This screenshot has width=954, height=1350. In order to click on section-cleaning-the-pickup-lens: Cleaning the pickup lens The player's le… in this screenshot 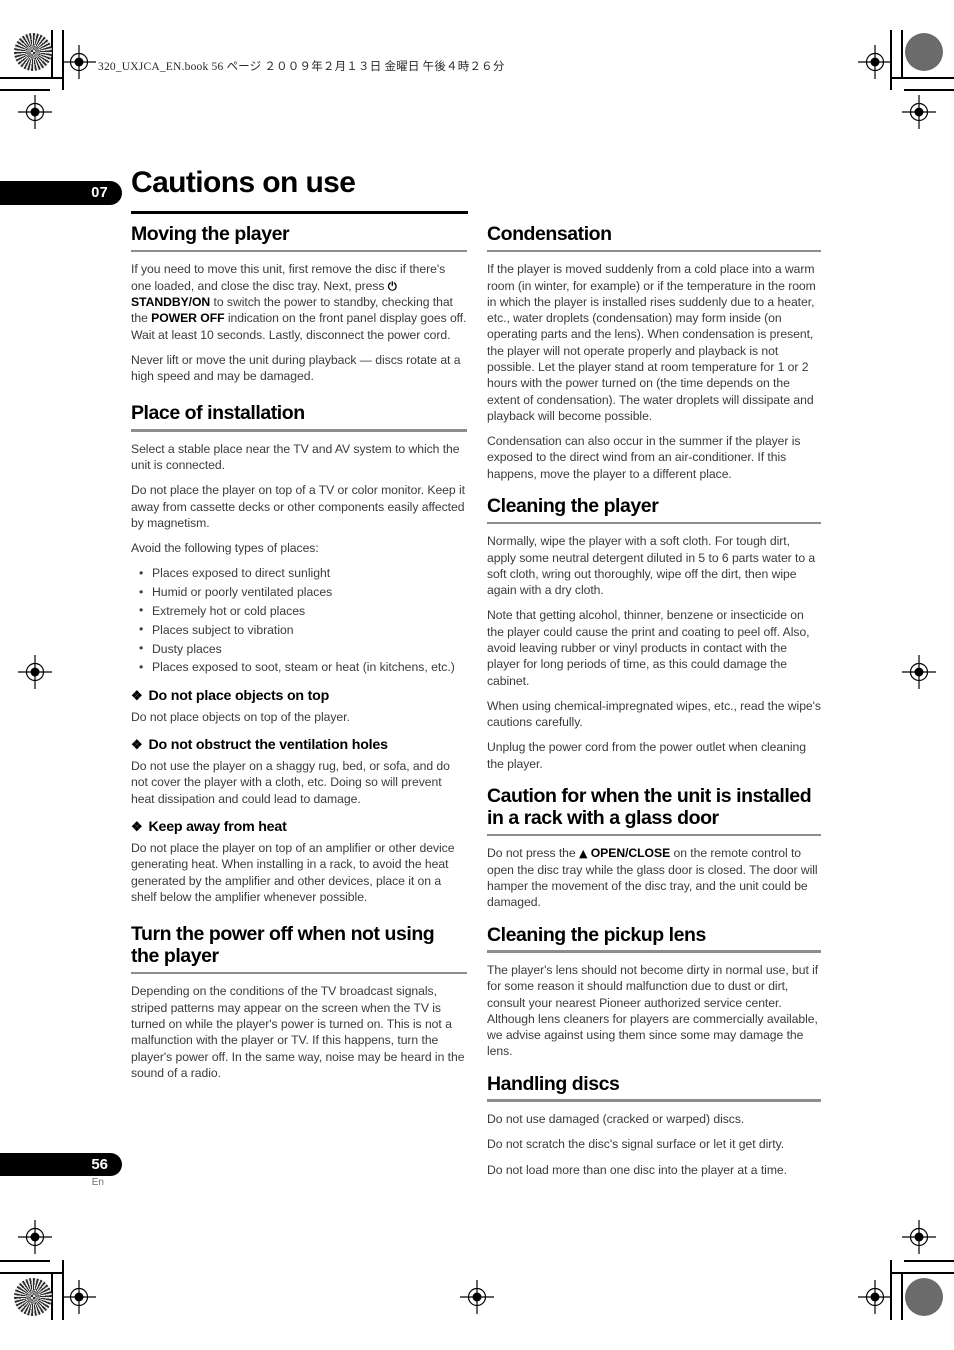, I will do `click(654, 991)`.